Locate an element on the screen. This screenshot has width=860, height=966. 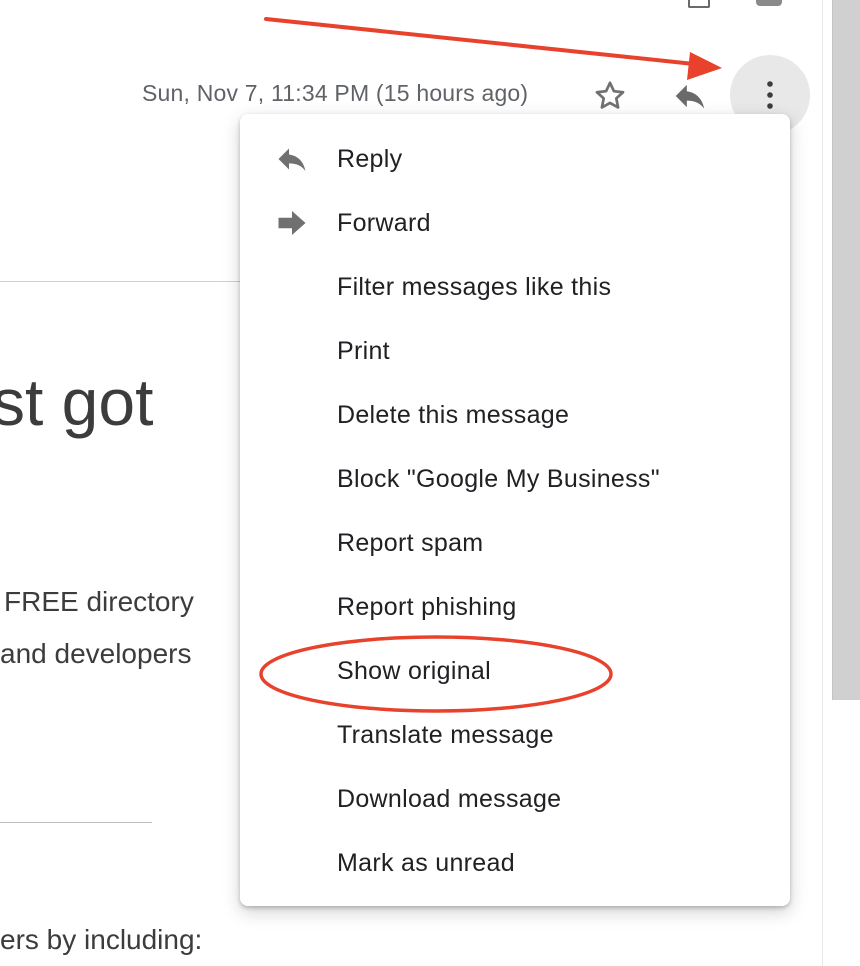
email-body-line: ers by including: is located at coordinates (101, 939).